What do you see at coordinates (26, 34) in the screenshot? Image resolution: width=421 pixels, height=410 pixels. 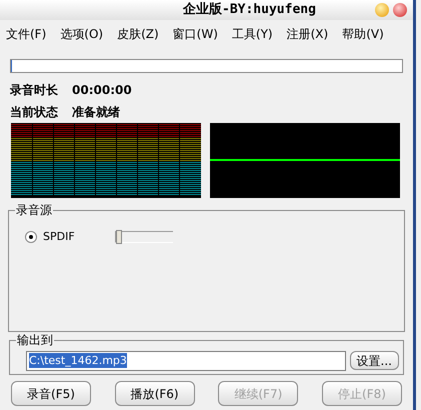 I see `menu-item: 文件(F)` at bounding box center [26, 34].